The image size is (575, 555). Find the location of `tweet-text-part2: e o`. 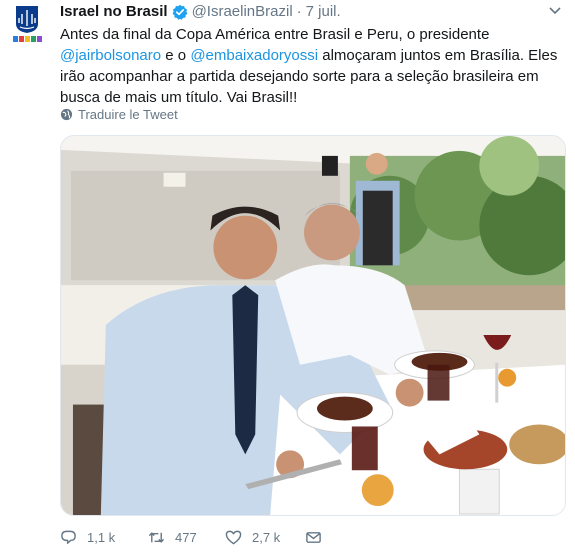

tweet-text-part2: e o is located at coordinates (176, 55).